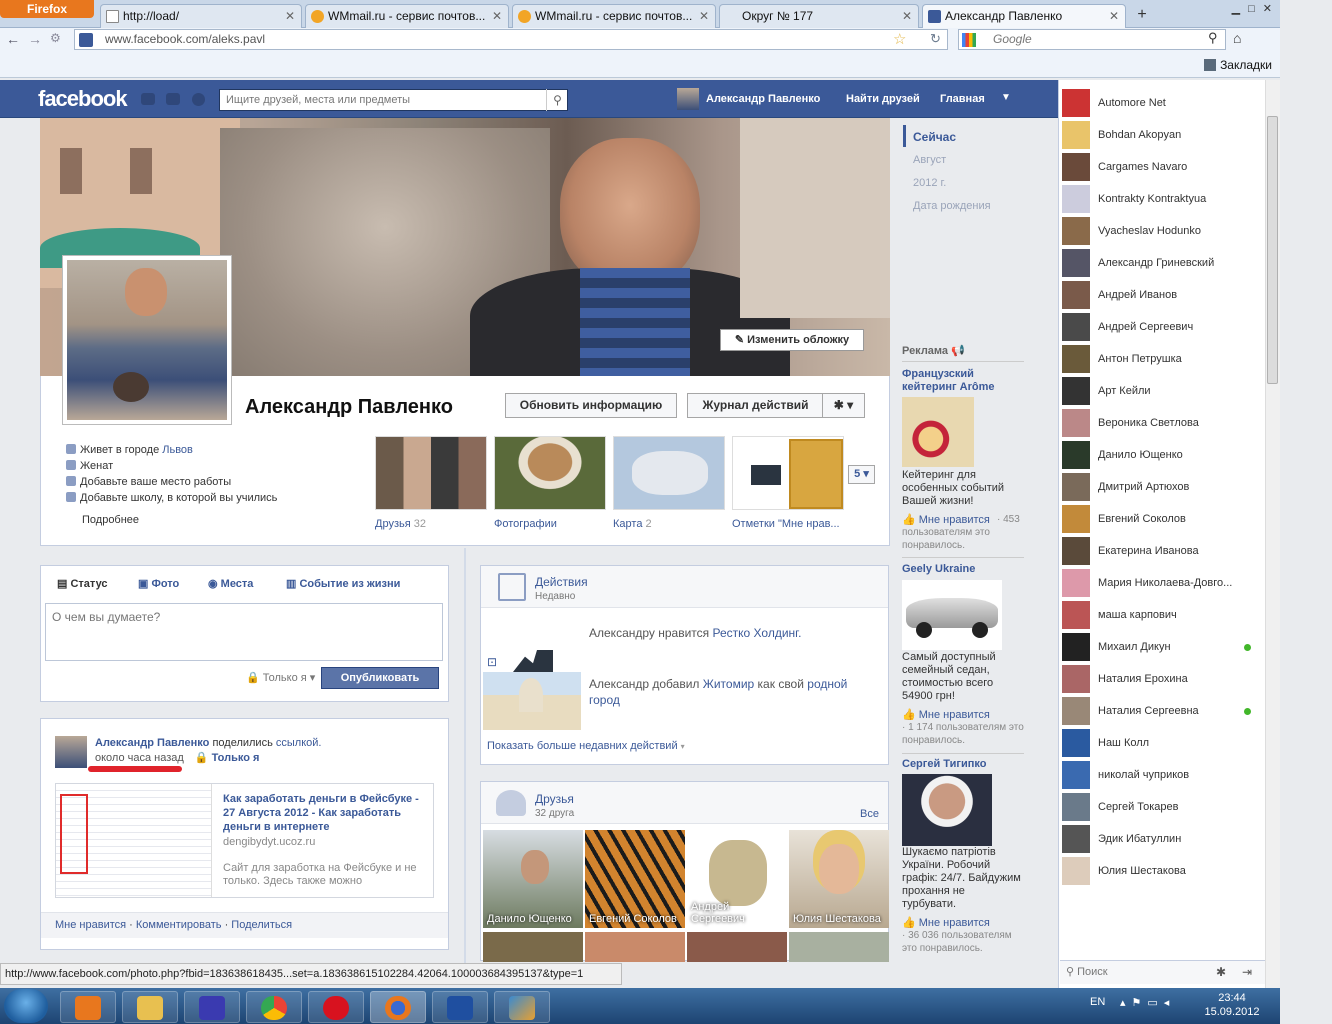  What do you see at coordinates (1138, 807) in the screenshot?
I see `chat-contact-name: Сергей Токарев` at bounding box center [1138, 807].